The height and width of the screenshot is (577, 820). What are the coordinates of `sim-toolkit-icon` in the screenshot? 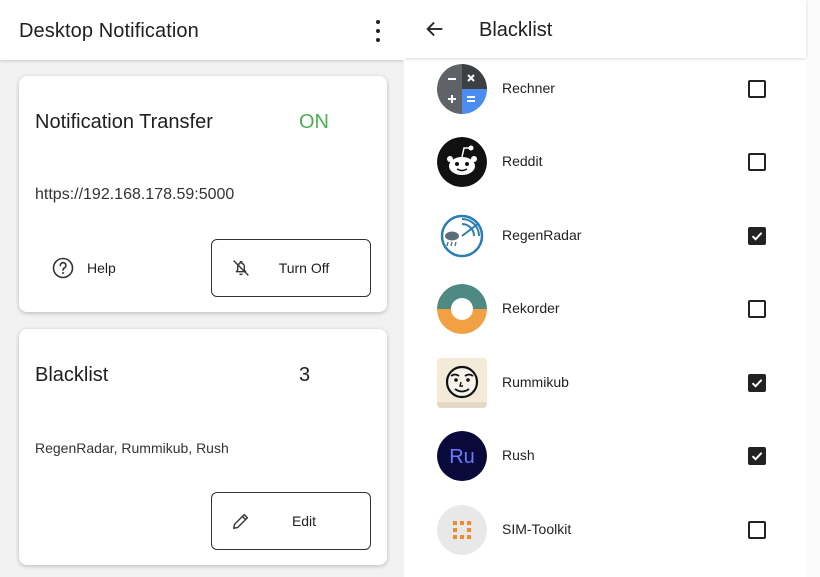 It's located at (462, 530).